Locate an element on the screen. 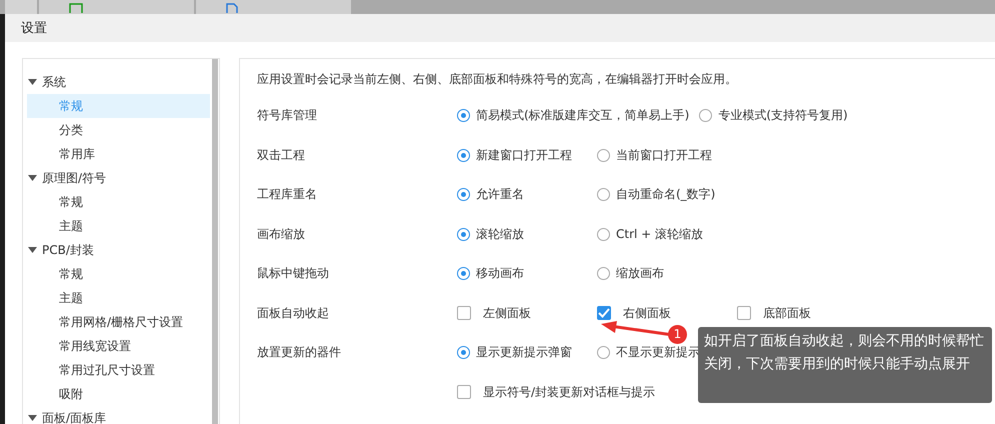 Image resolution: width=995 pixels, height=424 pixels. setting-label: 符号库管理 is located at coordinates (287, 115).